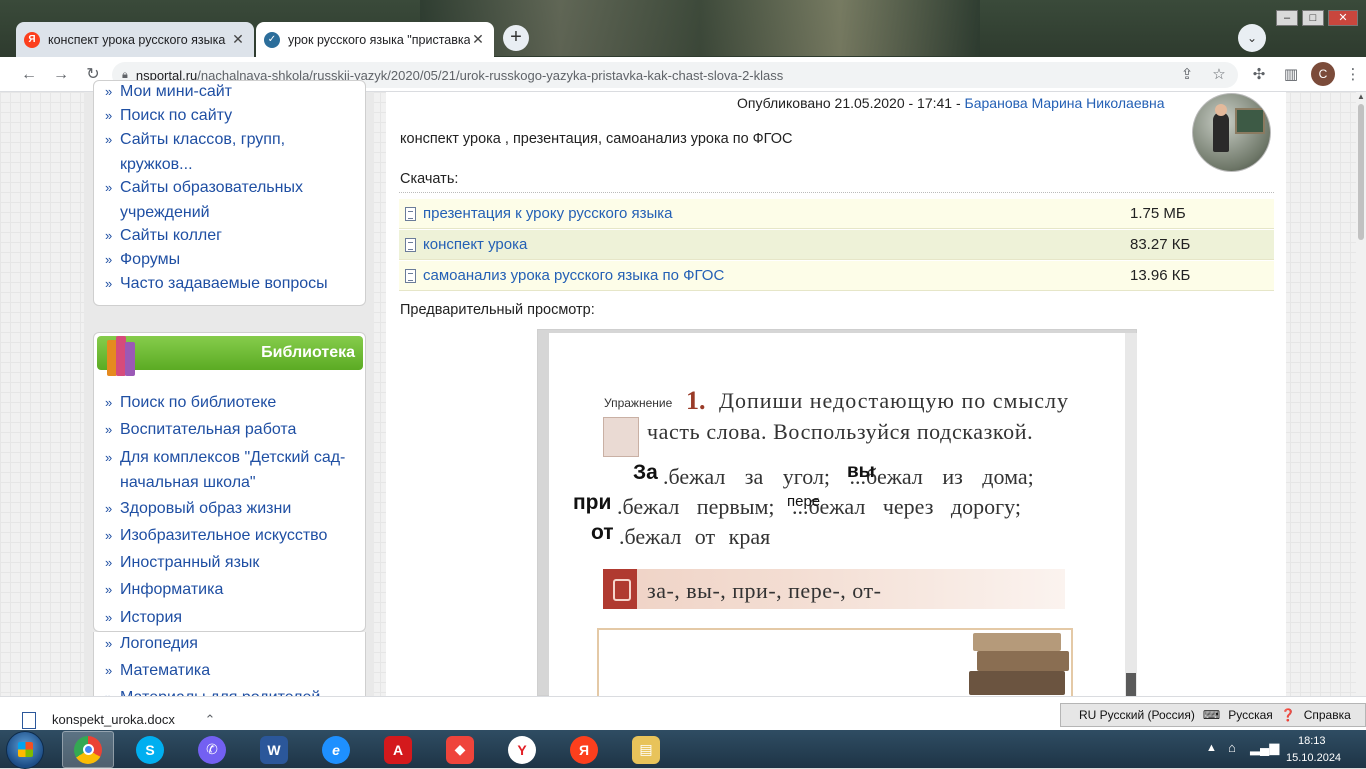  I want to click on taskbar-skype: S, so click(150, 749).